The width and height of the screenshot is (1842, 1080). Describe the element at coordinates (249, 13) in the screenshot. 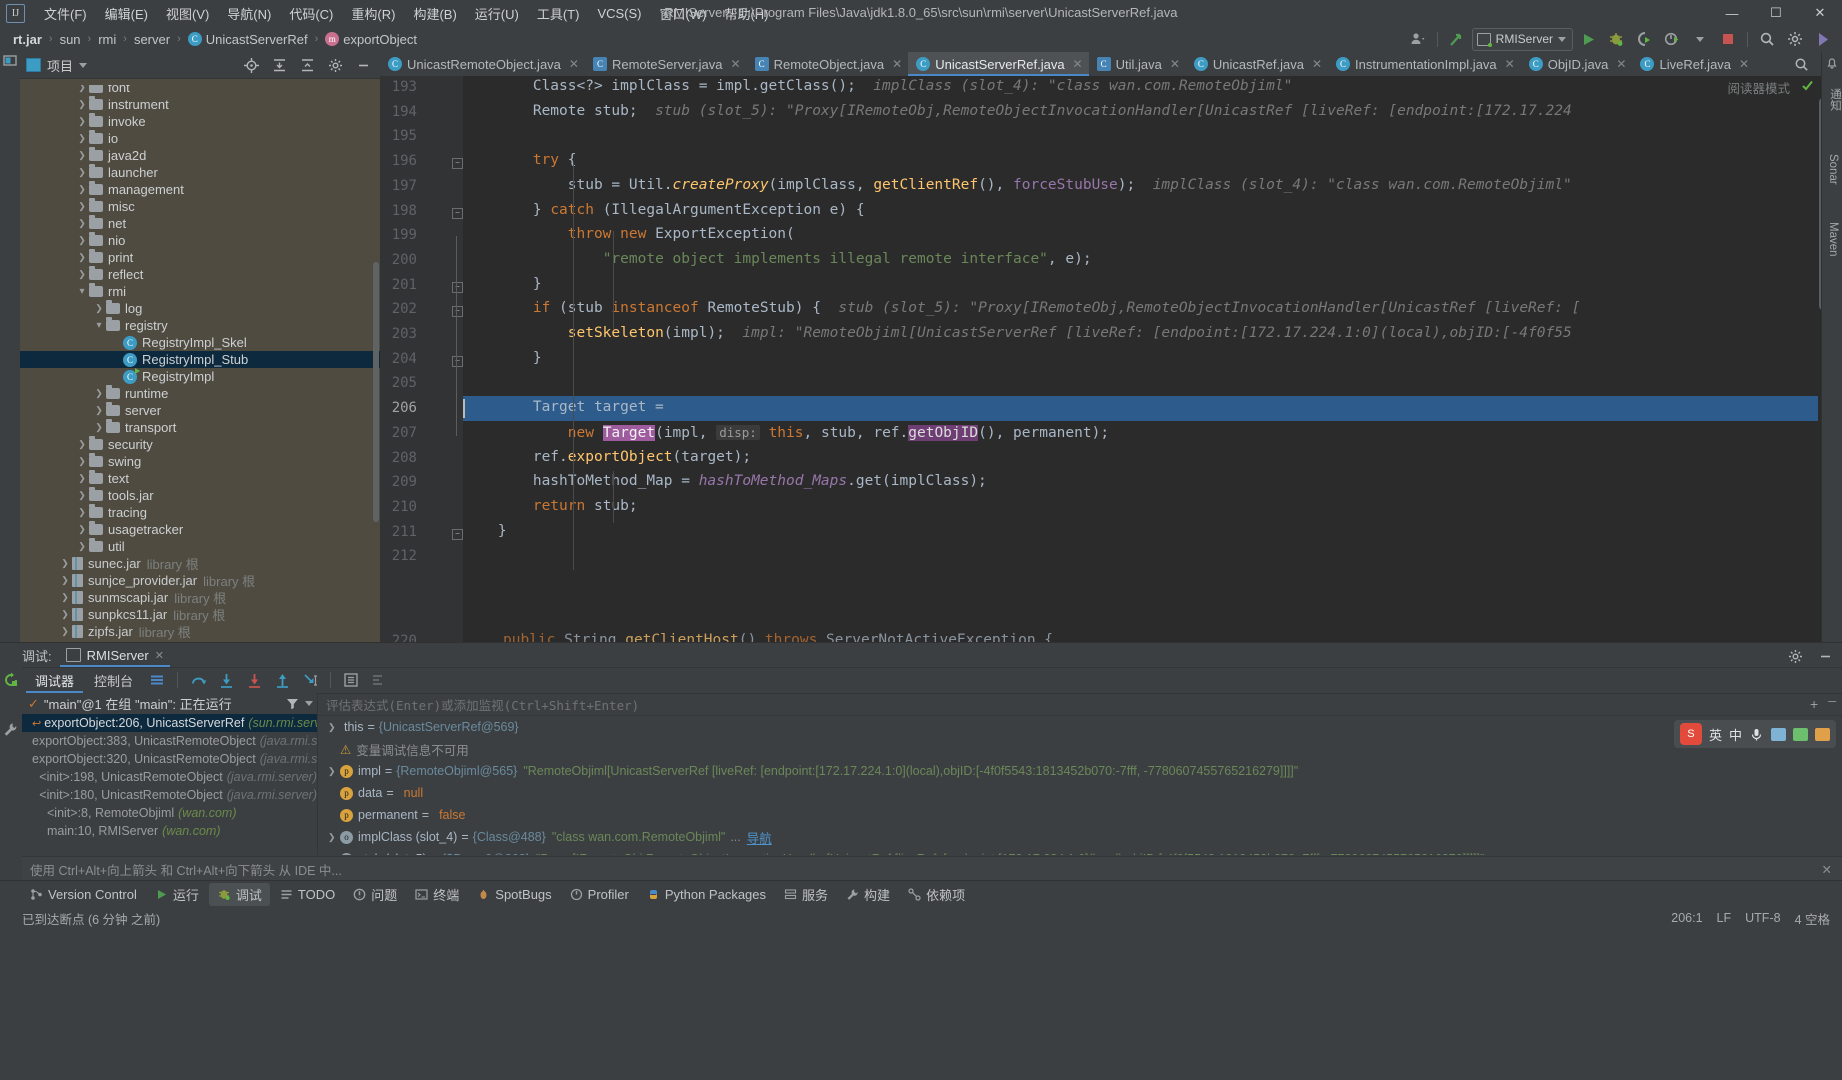

I see `menu-navigate: 导航(N)` at that location.